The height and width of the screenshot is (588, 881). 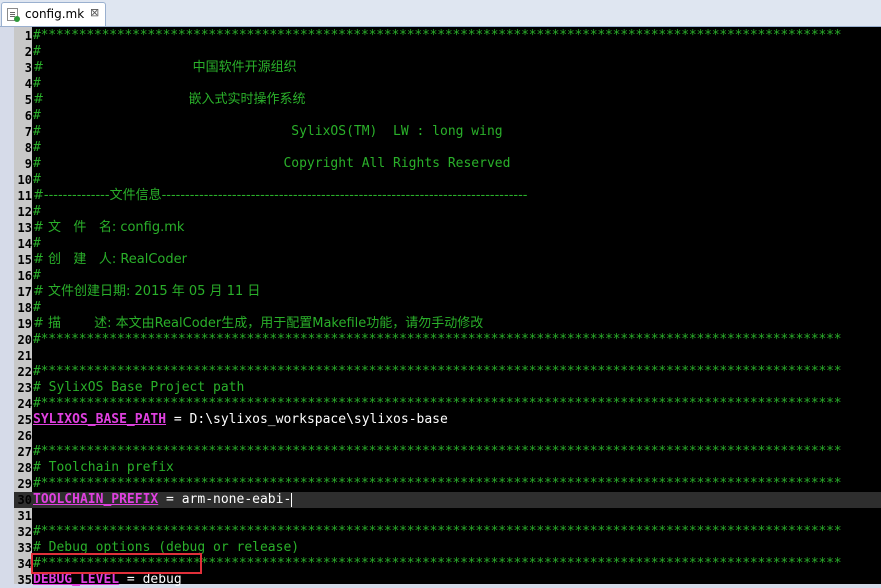 I want to click on line-number: 26, so click(x=24, y=436).